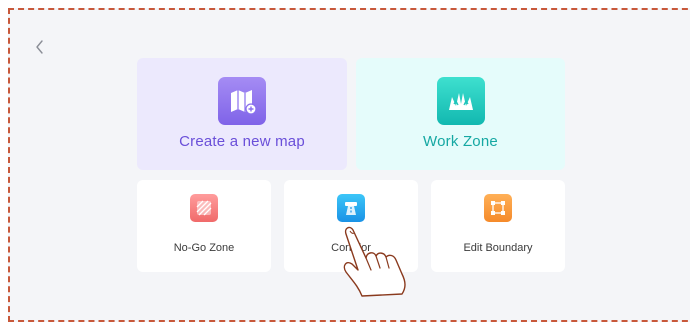  I want to click on create-map-label: Create a new map, so click(242, 141).